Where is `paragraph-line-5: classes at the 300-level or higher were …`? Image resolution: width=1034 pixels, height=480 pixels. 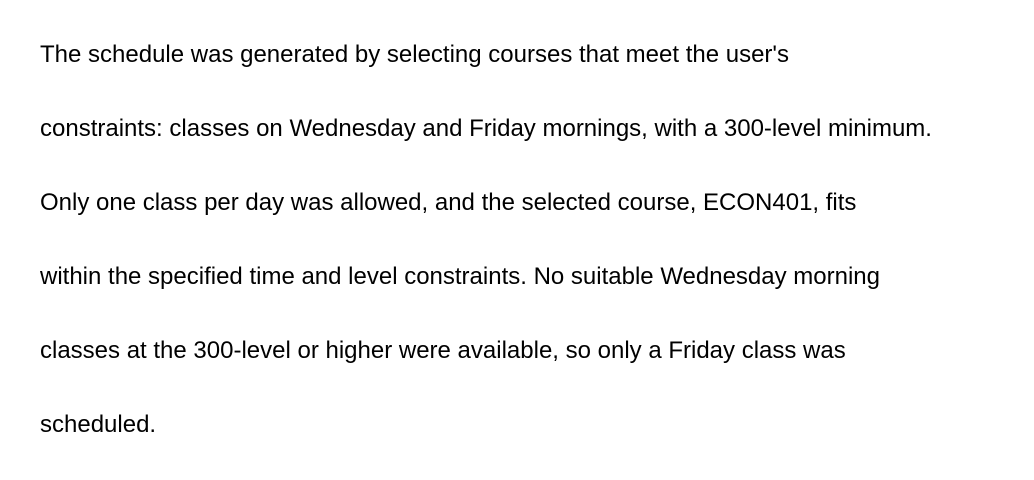
paragraph-line-5: classes at the 300-level or higher were … is located at coordinates (443, 350).